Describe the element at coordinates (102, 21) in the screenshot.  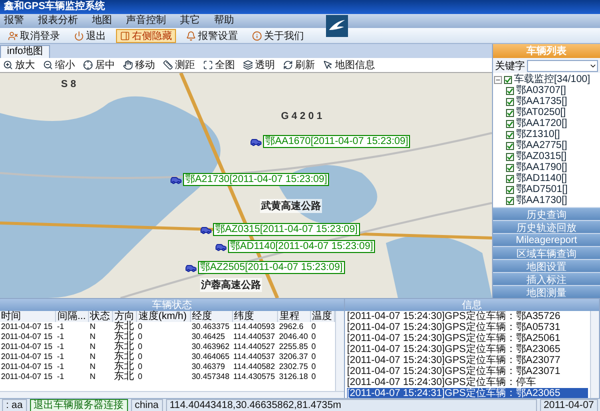
I see `menu-item: 地图` at that location.